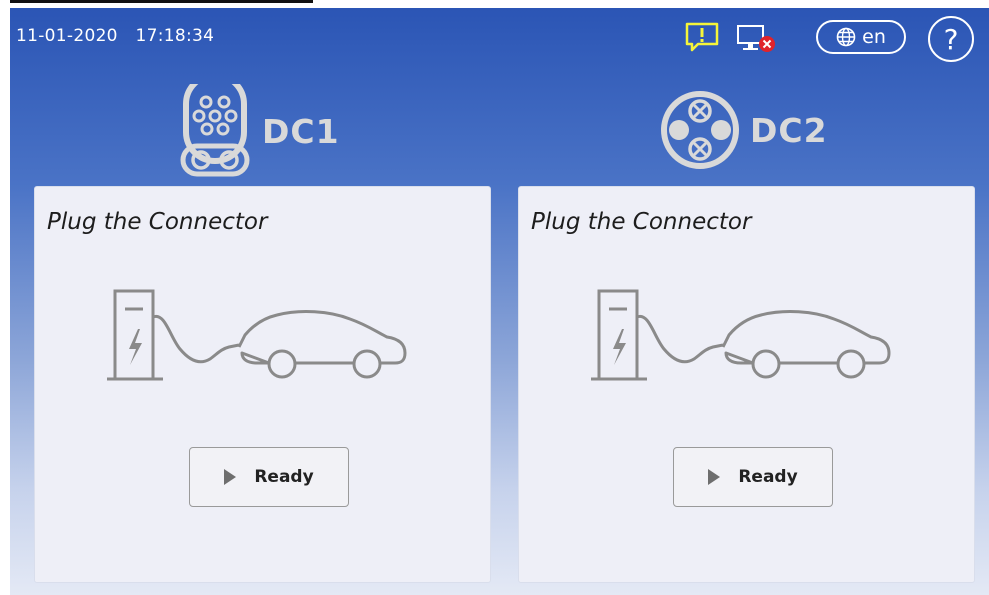 This screenshot has width=989, height=595. Describe the element at coordinates (768, 477) in the screenshot. I see `ready-label-dc2: Ready` at that location.